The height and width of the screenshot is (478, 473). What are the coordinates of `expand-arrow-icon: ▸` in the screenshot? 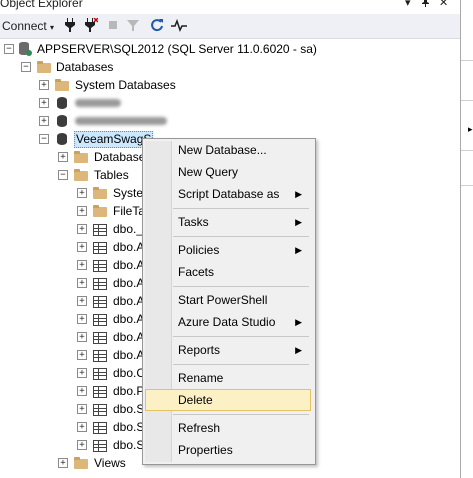 It's located at (470, 129).